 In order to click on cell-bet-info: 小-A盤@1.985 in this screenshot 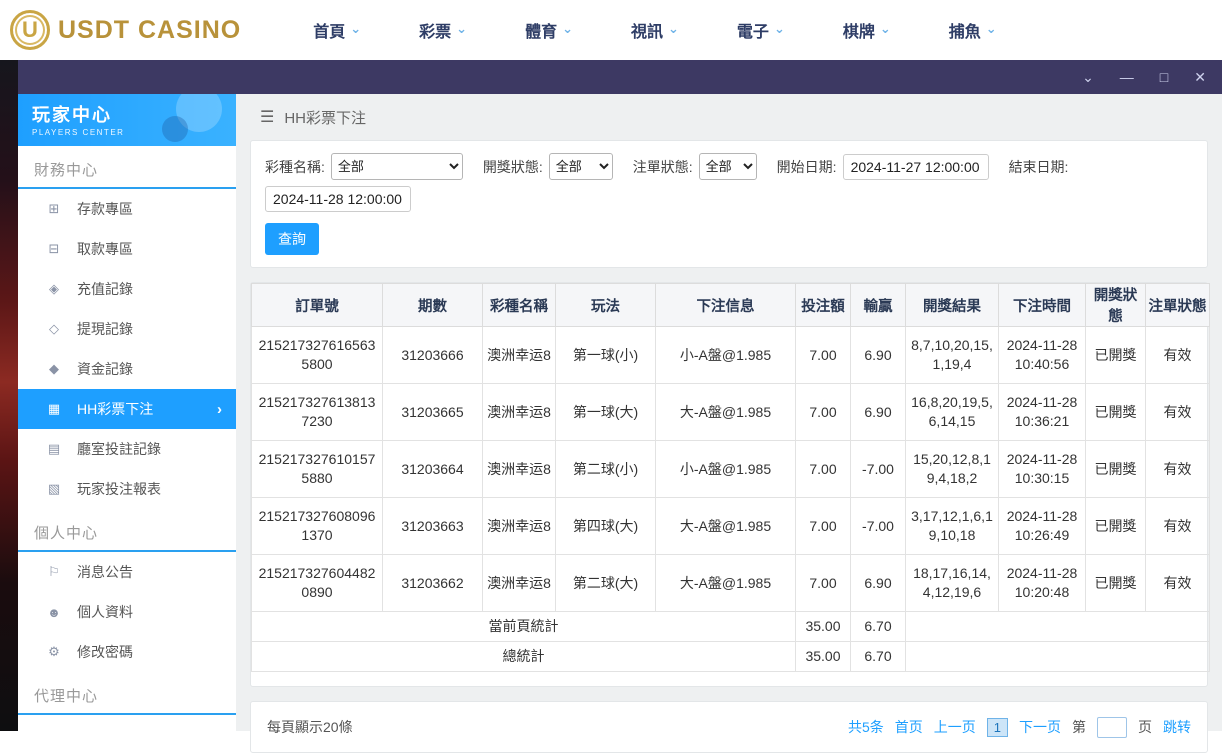, I will do `click(725, 355)`.